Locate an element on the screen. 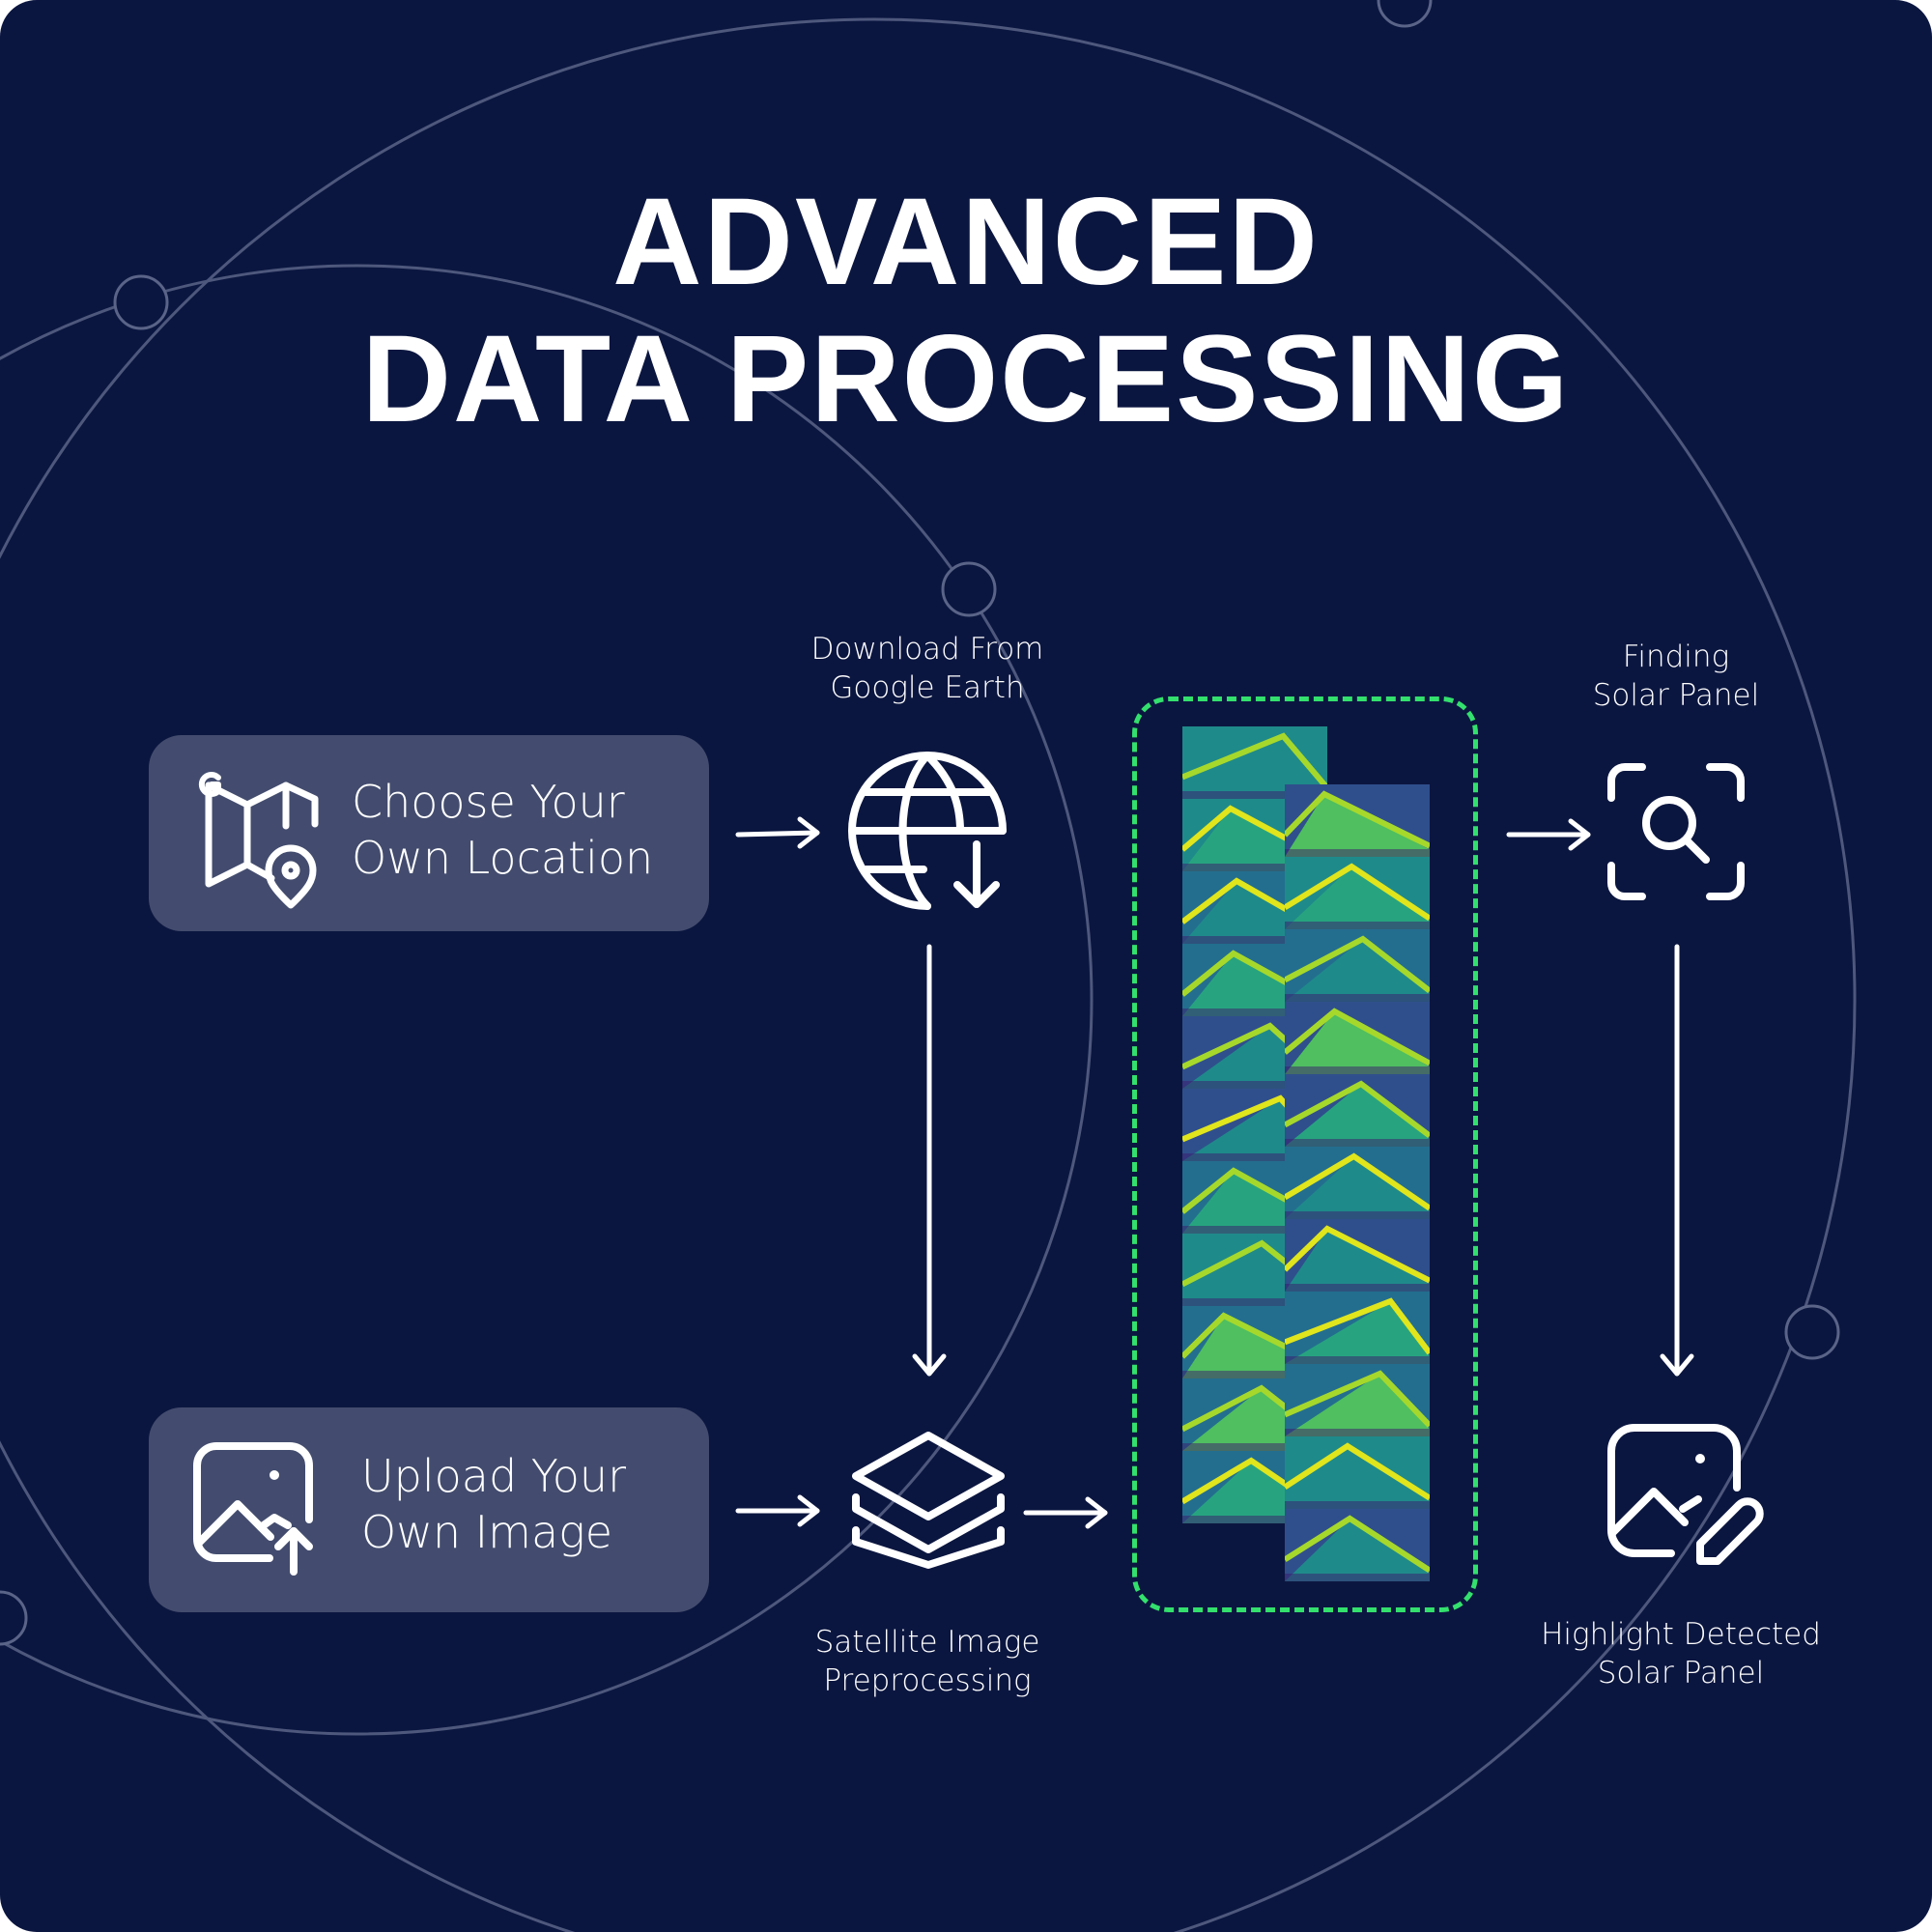 The height and width of the screenshot is (1932, 1932). preprocess-caption: Satellite Image Preprocessing is located at coordinates (927, 1661).